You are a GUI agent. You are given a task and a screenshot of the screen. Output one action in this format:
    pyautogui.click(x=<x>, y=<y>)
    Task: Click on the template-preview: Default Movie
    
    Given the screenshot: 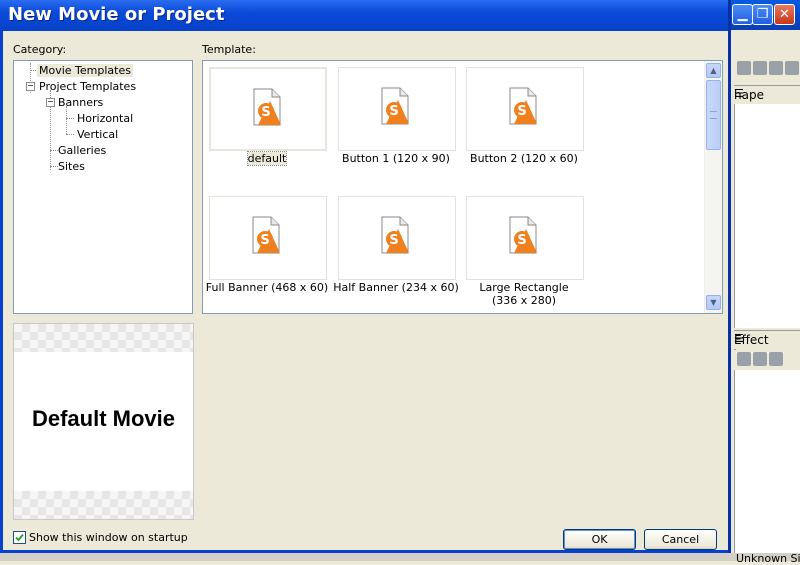 What is the action you would take?
    pyautogui.click(x=103, y=421)
    